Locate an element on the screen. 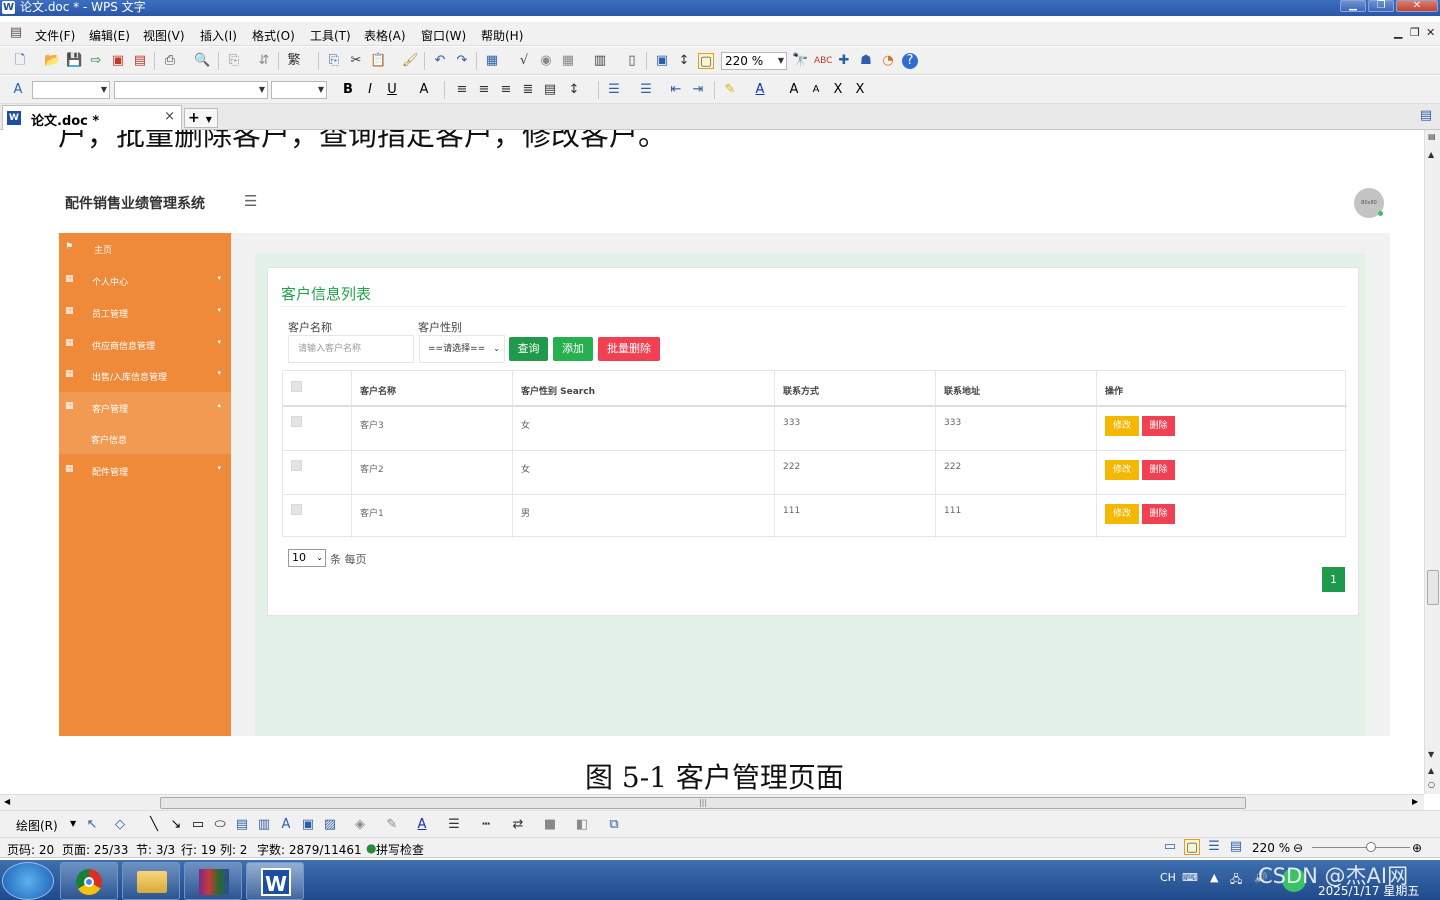  clock-date: 2025/1/17 星期五 is located at coordinates (1368, 890).